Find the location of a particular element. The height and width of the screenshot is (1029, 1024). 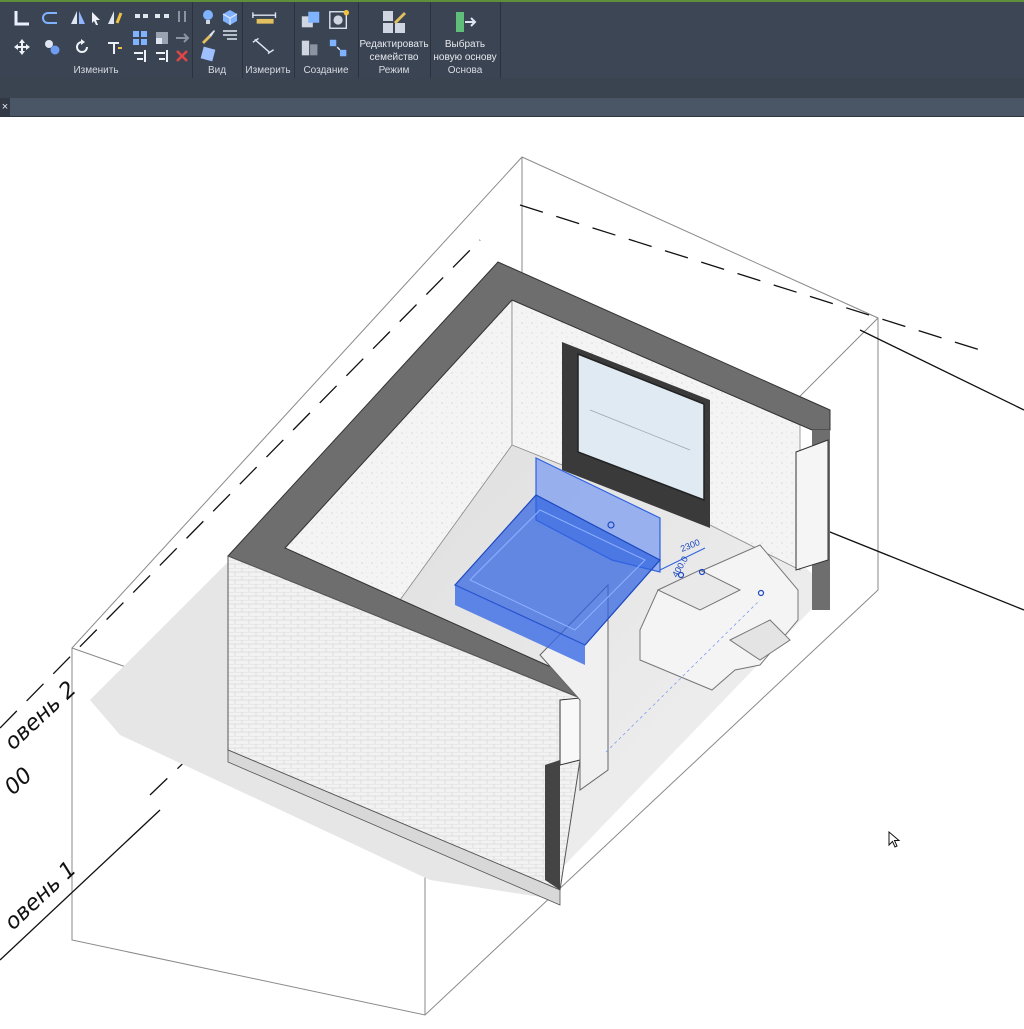

split-element-icon is located at coordinates (142, 17).